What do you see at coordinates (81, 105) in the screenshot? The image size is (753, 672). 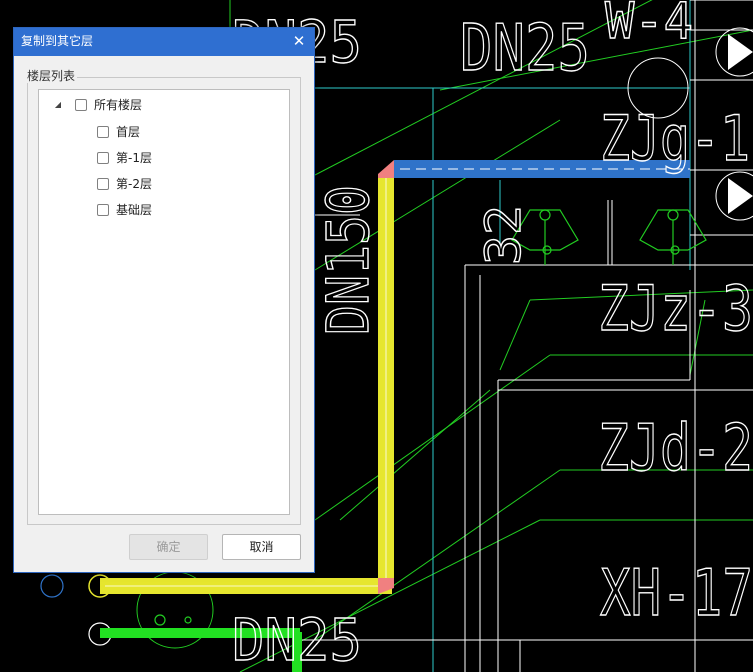 I see `checkbox-all-floors` at bounding box center [81, 105].